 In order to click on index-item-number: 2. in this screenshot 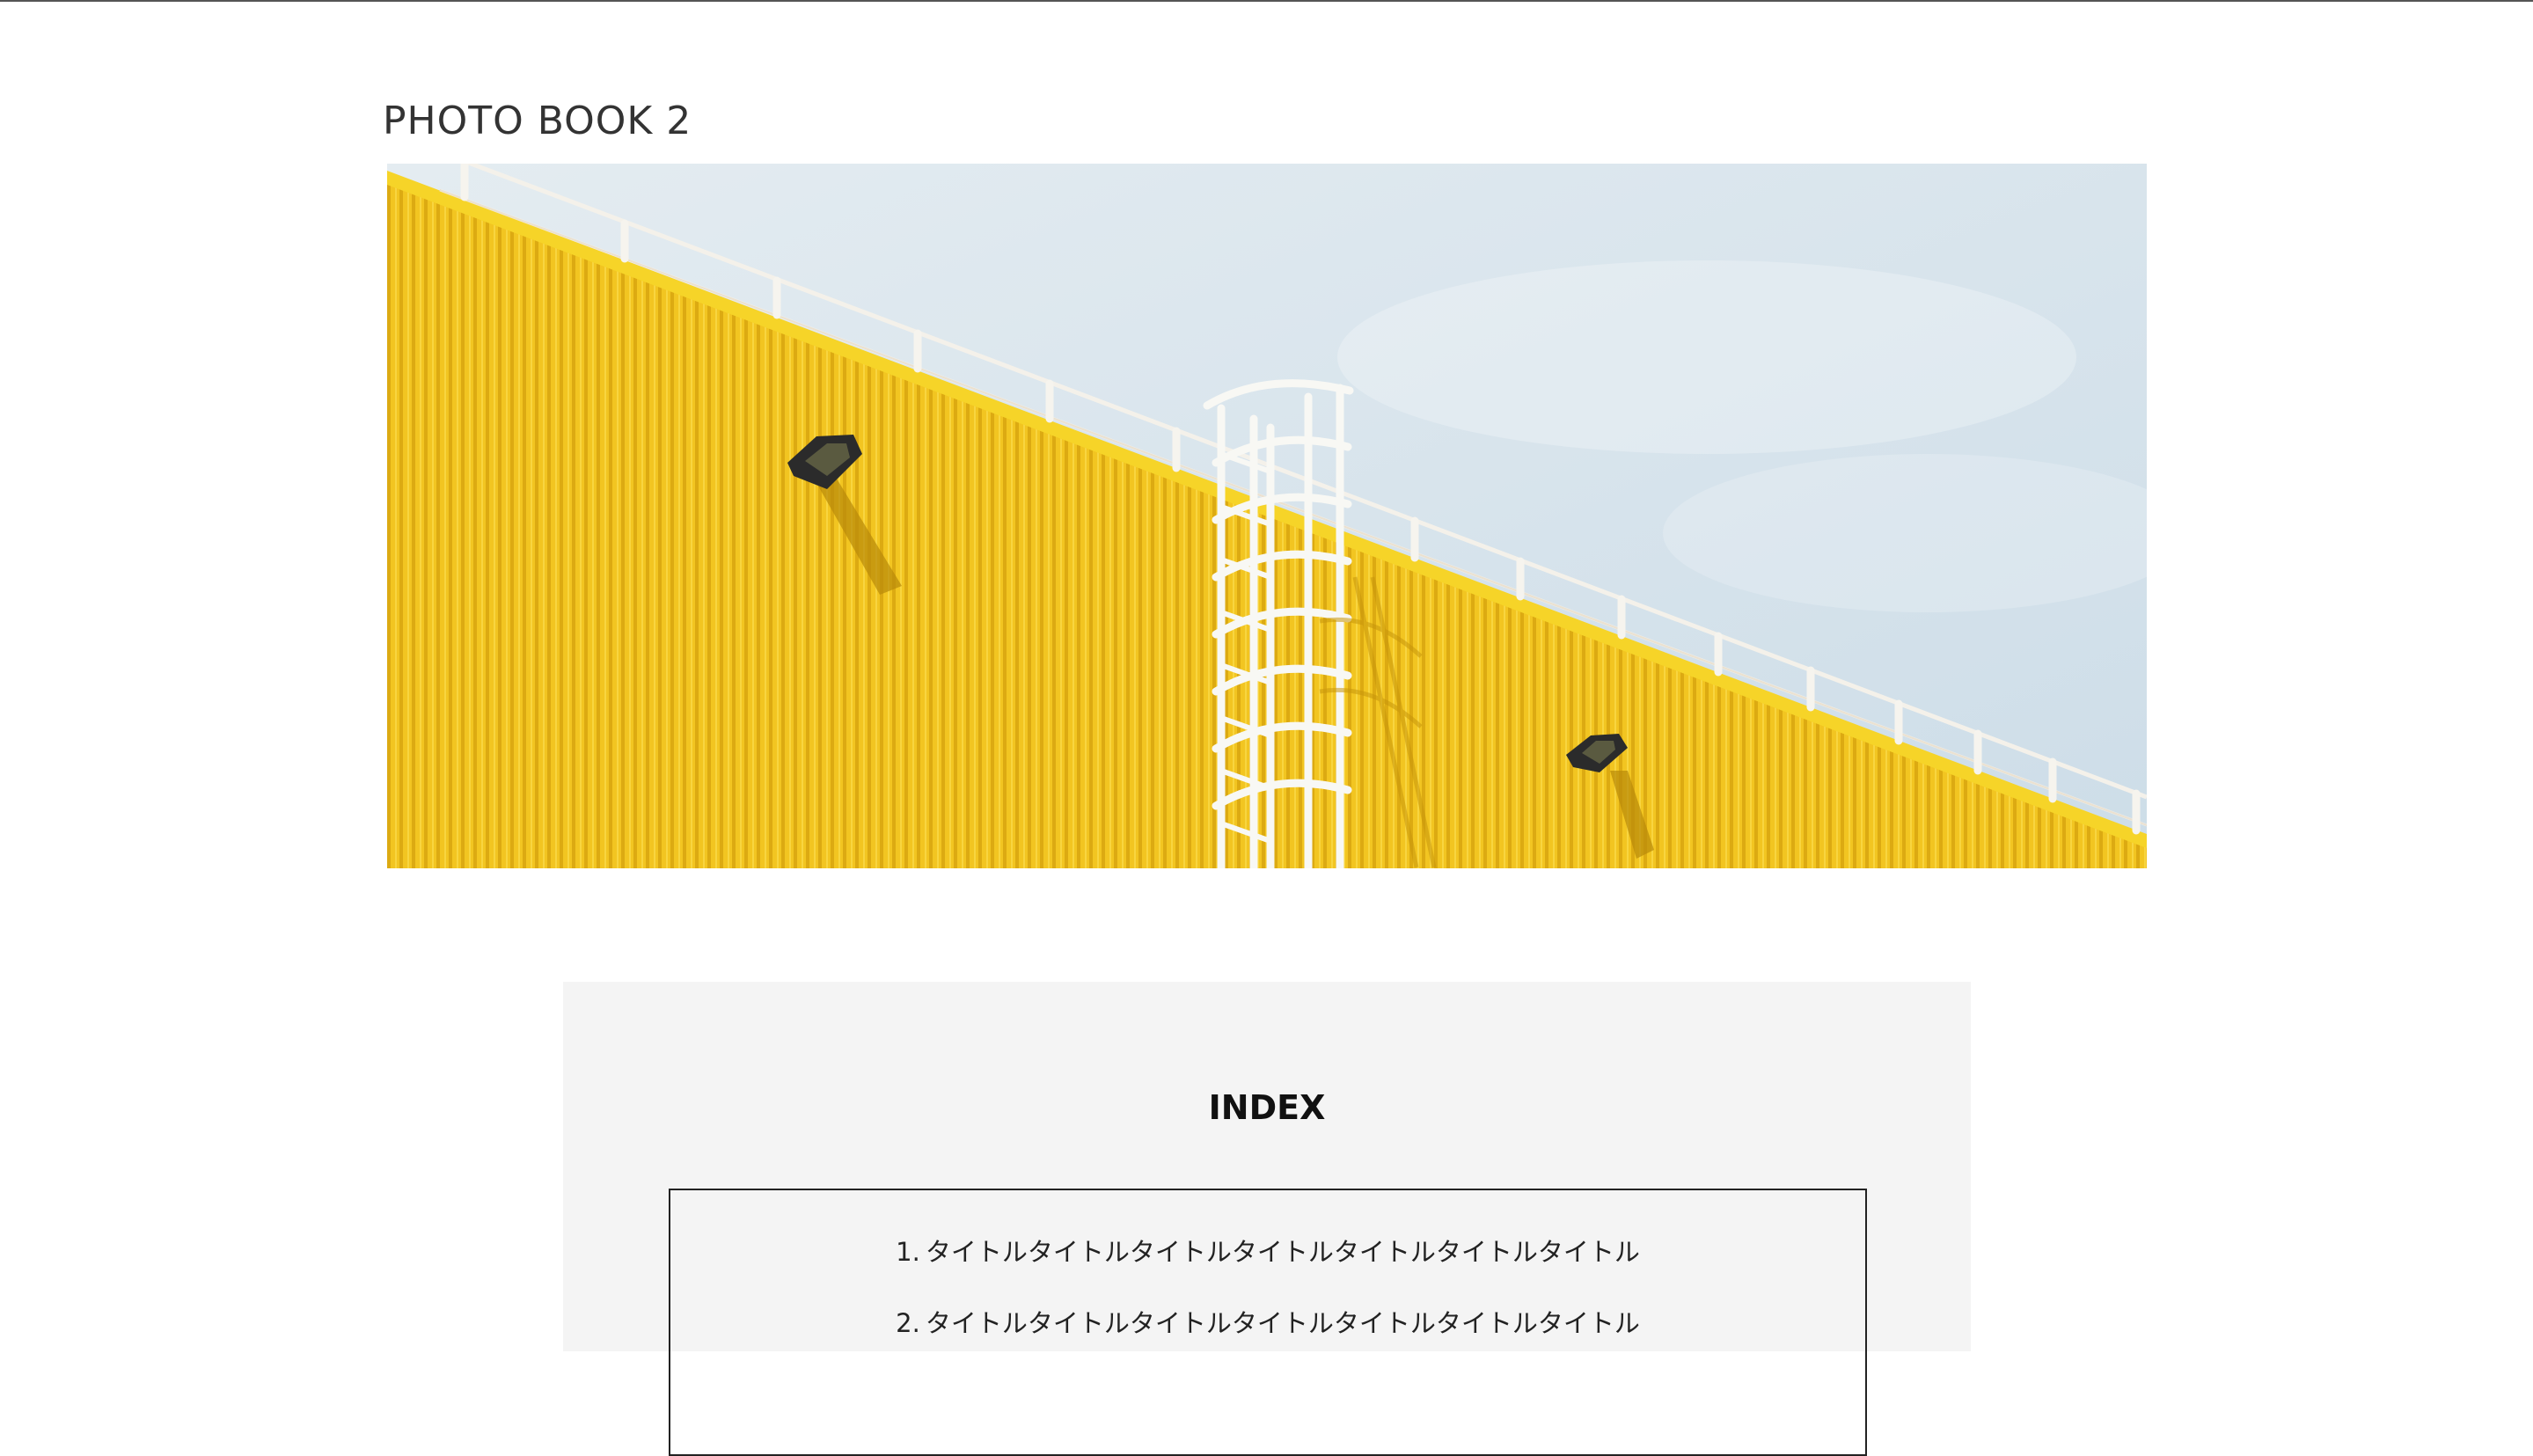, I will do `click(908, 1323)`.